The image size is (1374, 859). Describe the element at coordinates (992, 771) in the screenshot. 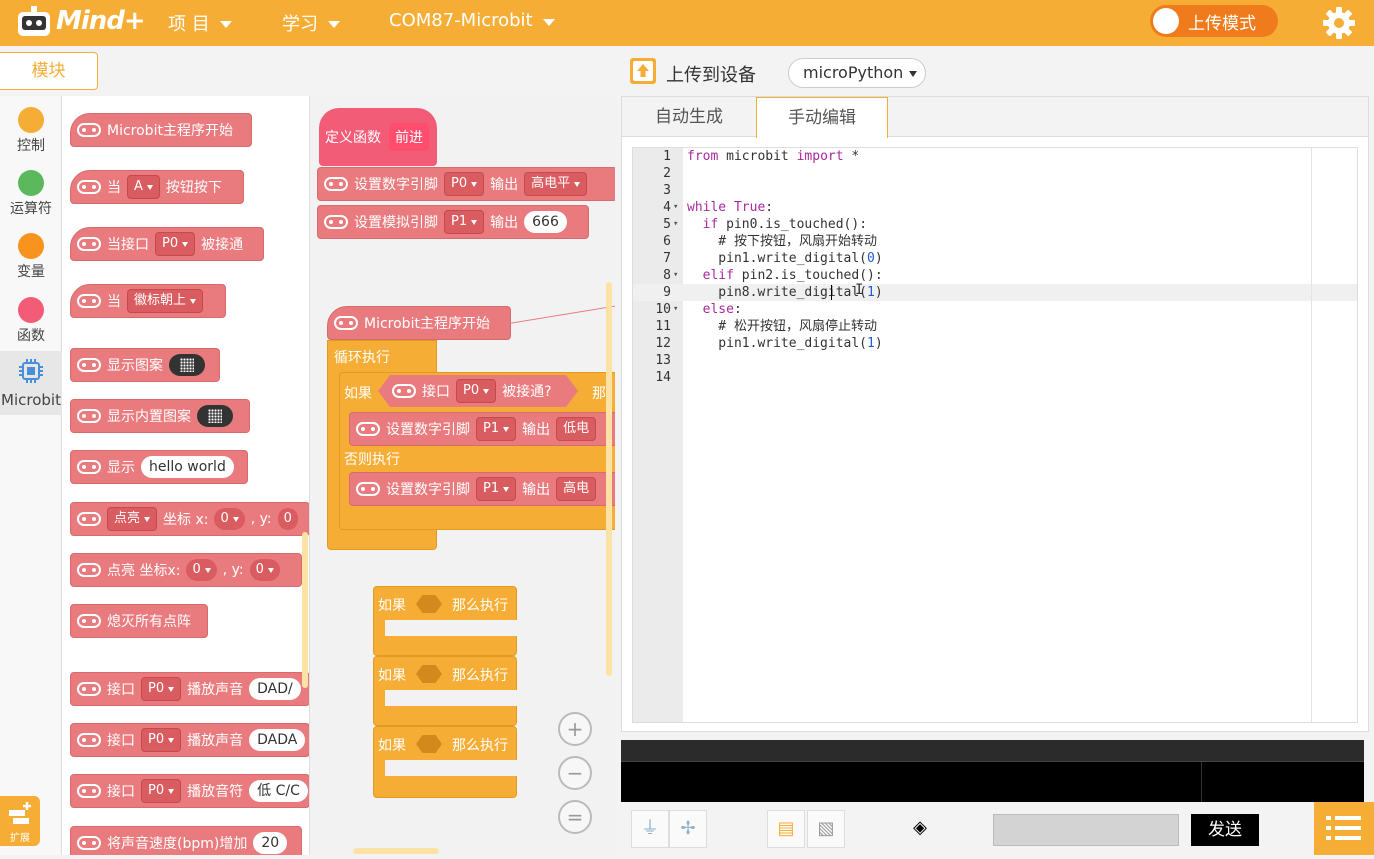

I see `serial-monitor` at that location.